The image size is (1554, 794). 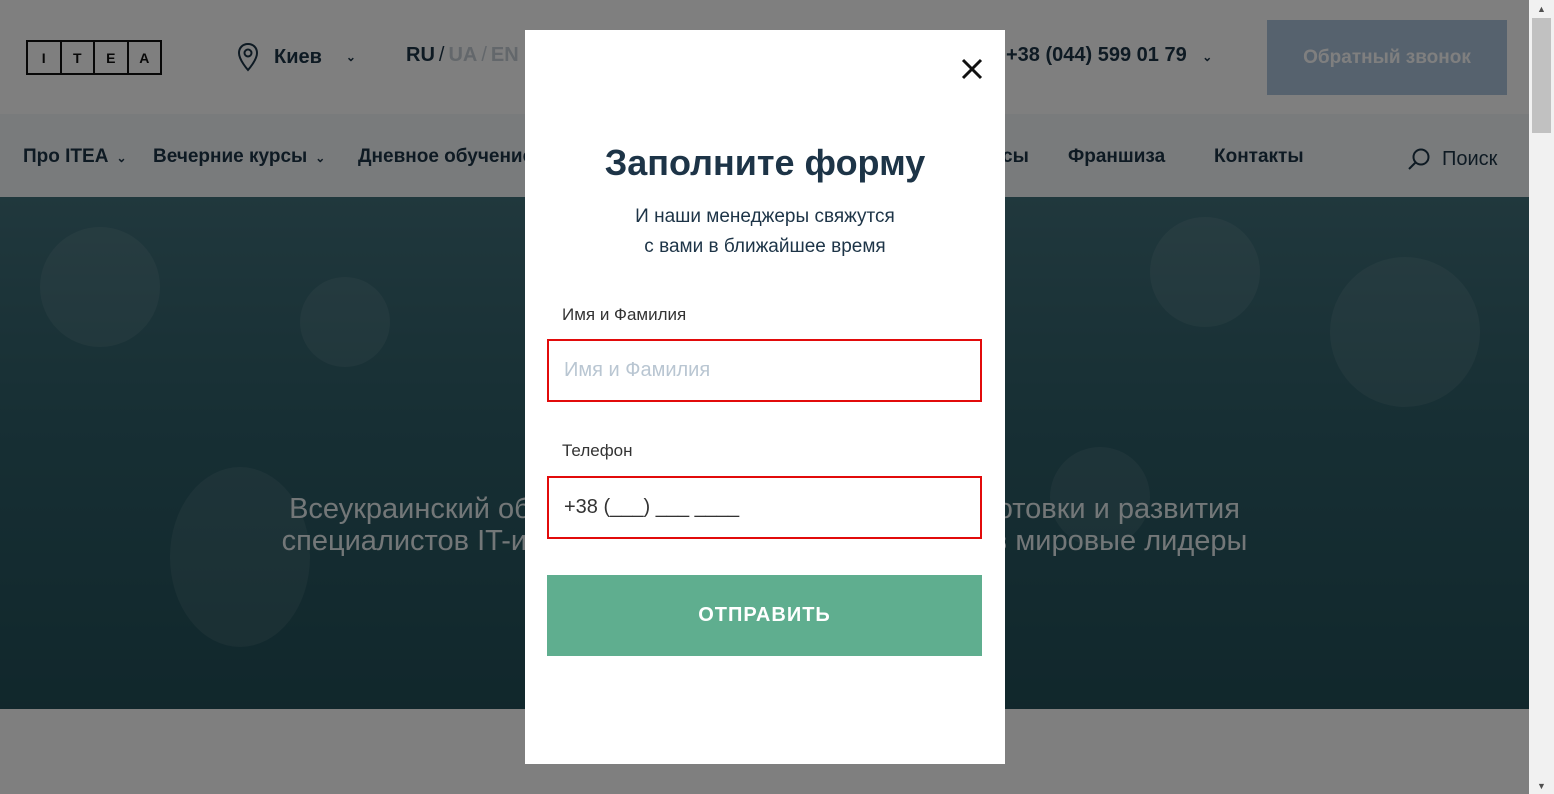 What do you see at coordinates (764, 507) in the screenshot?
I see `phone-input` at bounding box center [764, 507].